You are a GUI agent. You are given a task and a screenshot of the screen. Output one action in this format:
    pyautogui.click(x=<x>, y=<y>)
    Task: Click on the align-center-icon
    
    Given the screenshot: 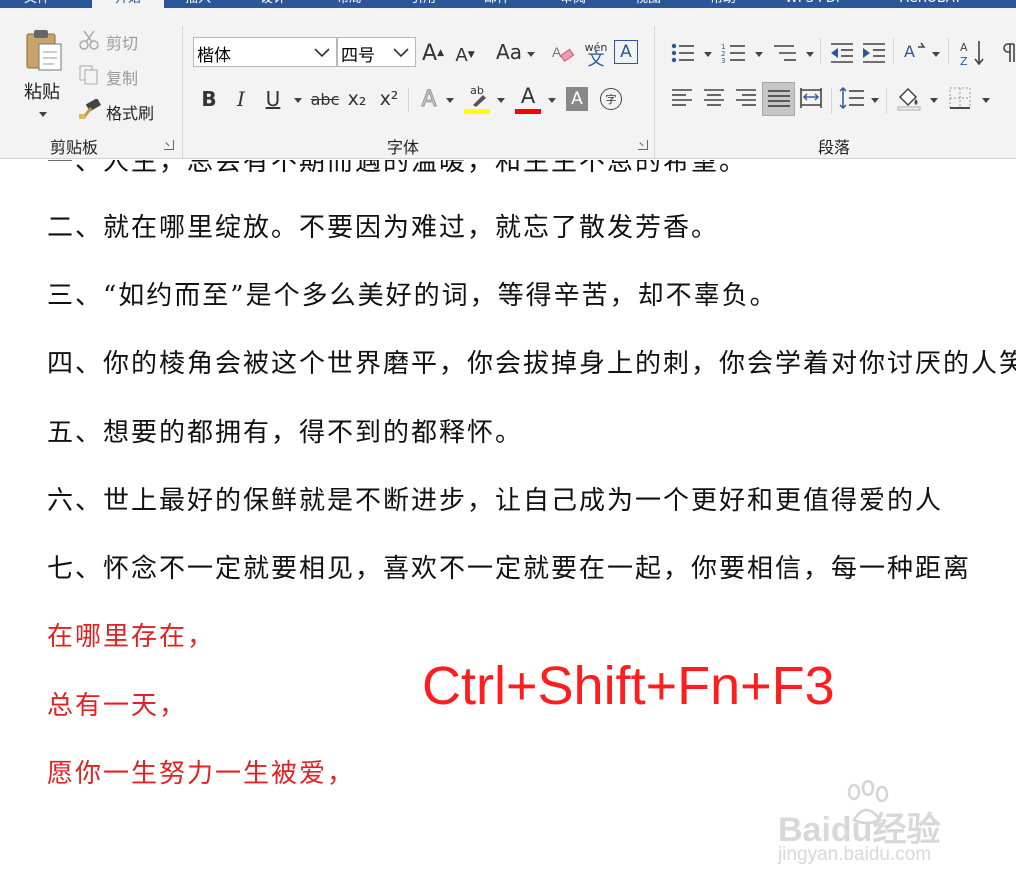 What is the action you would take?
    pyautogui.click(x=714, y=98)
    